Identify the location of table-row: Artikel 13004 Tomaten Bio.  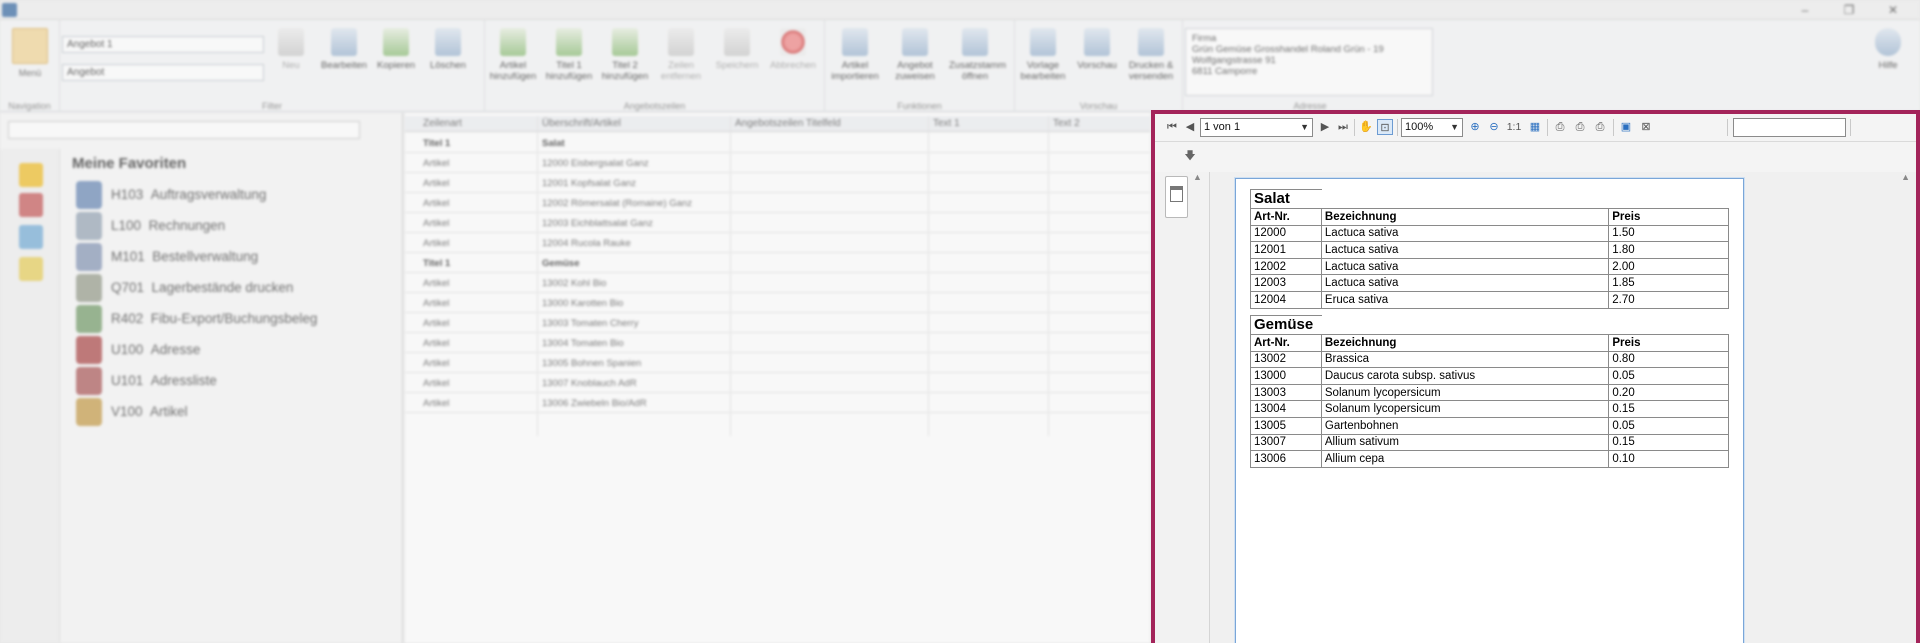
(777, 343).